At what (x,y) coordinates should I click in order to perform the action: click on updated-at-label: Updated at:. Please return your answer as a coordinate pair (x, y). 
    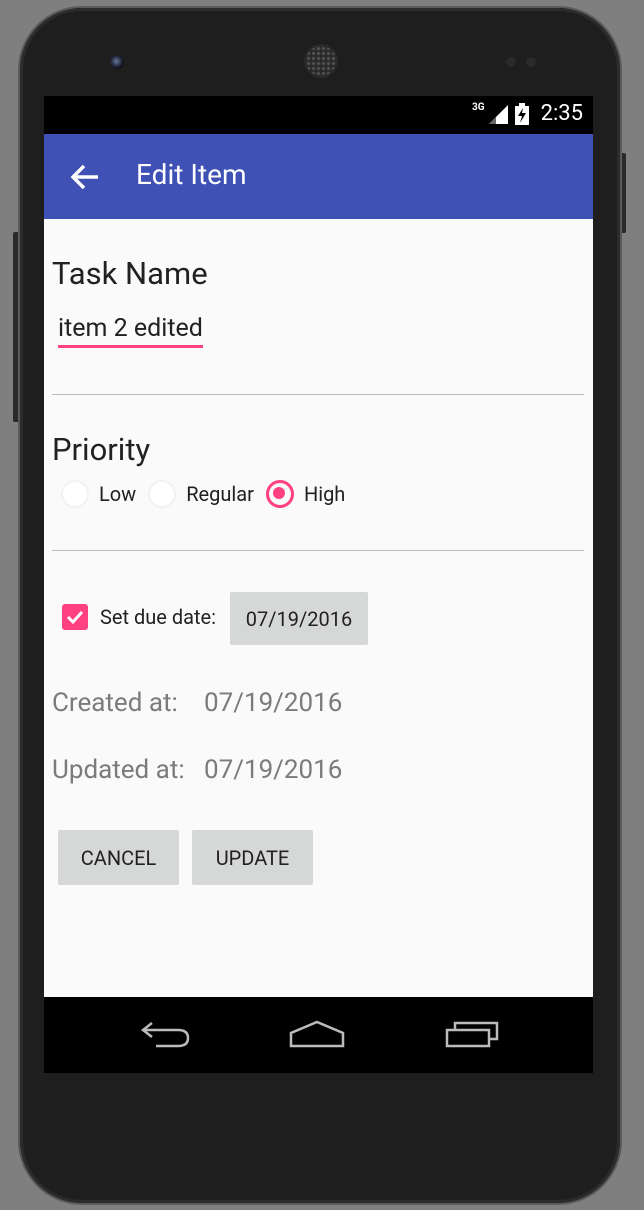
    Looking at the image, I should click on (118, 770).